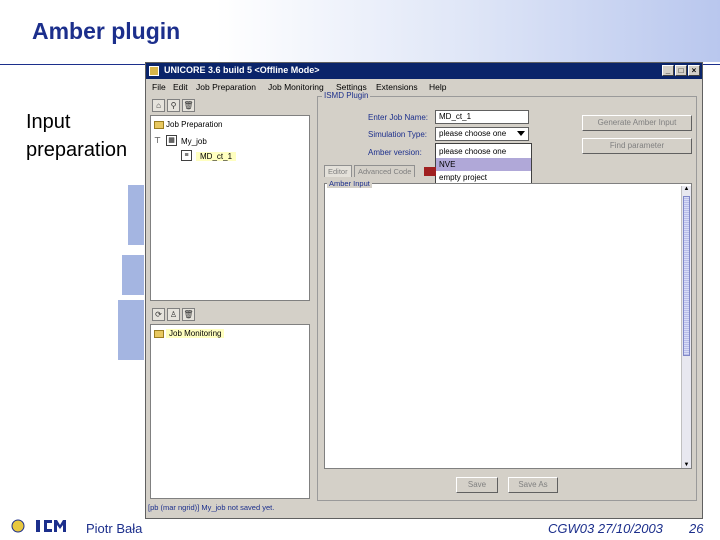 This screenshot has width=720, height=540. Describe the element at coordinates (157, 140) in the screenshot. I see `collapse-icon: ⊤` at that location.